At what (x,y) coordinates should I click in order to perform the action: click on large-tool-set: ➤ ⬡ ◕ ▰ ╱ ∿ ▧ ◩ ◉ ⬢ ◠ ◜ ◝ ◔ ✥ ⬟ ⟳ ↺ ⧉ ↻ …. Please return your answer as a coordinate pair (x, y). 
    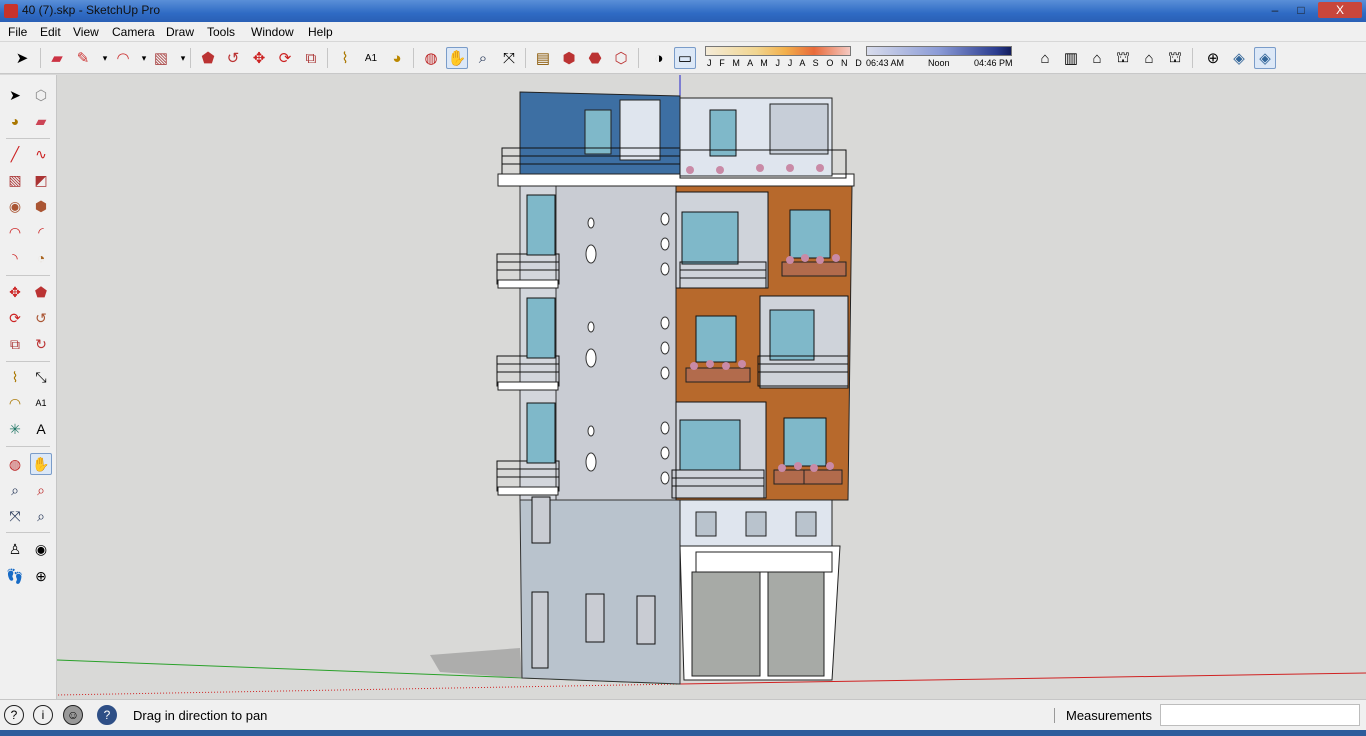
    Looking at the image, I should click on (28, 387).